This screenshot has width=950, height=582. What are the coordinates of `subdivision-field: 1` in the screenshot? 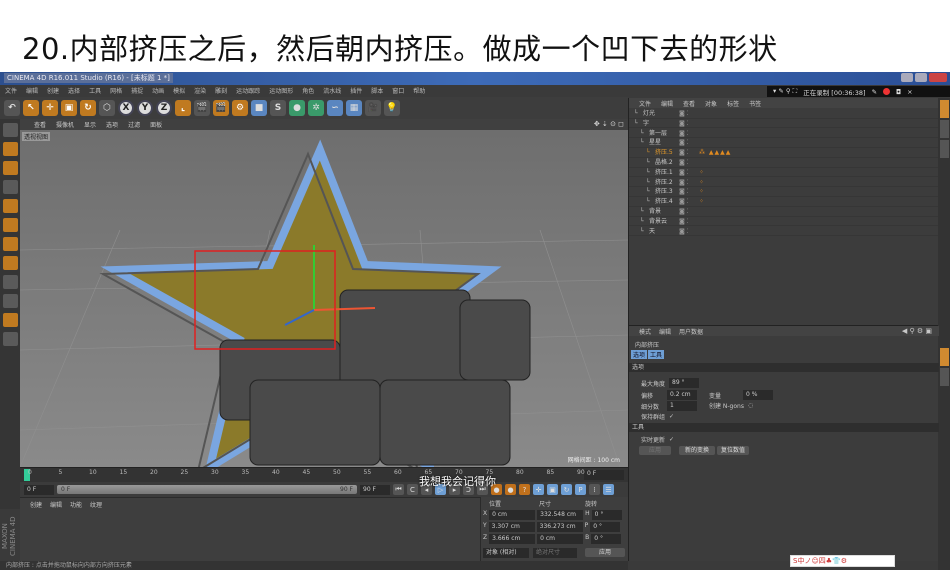 It's located at (682, 406).